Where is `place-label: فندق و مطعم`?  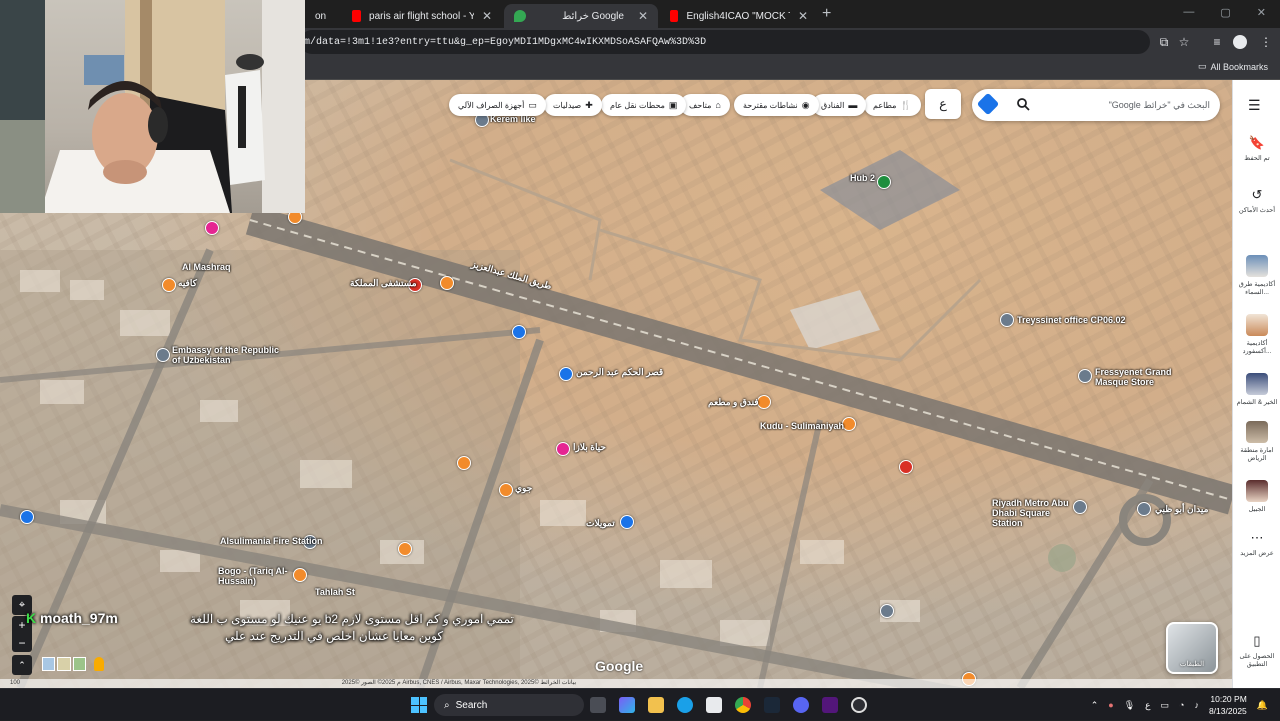
place-label: فندق و مطعم is located at coordinates (733, 402).